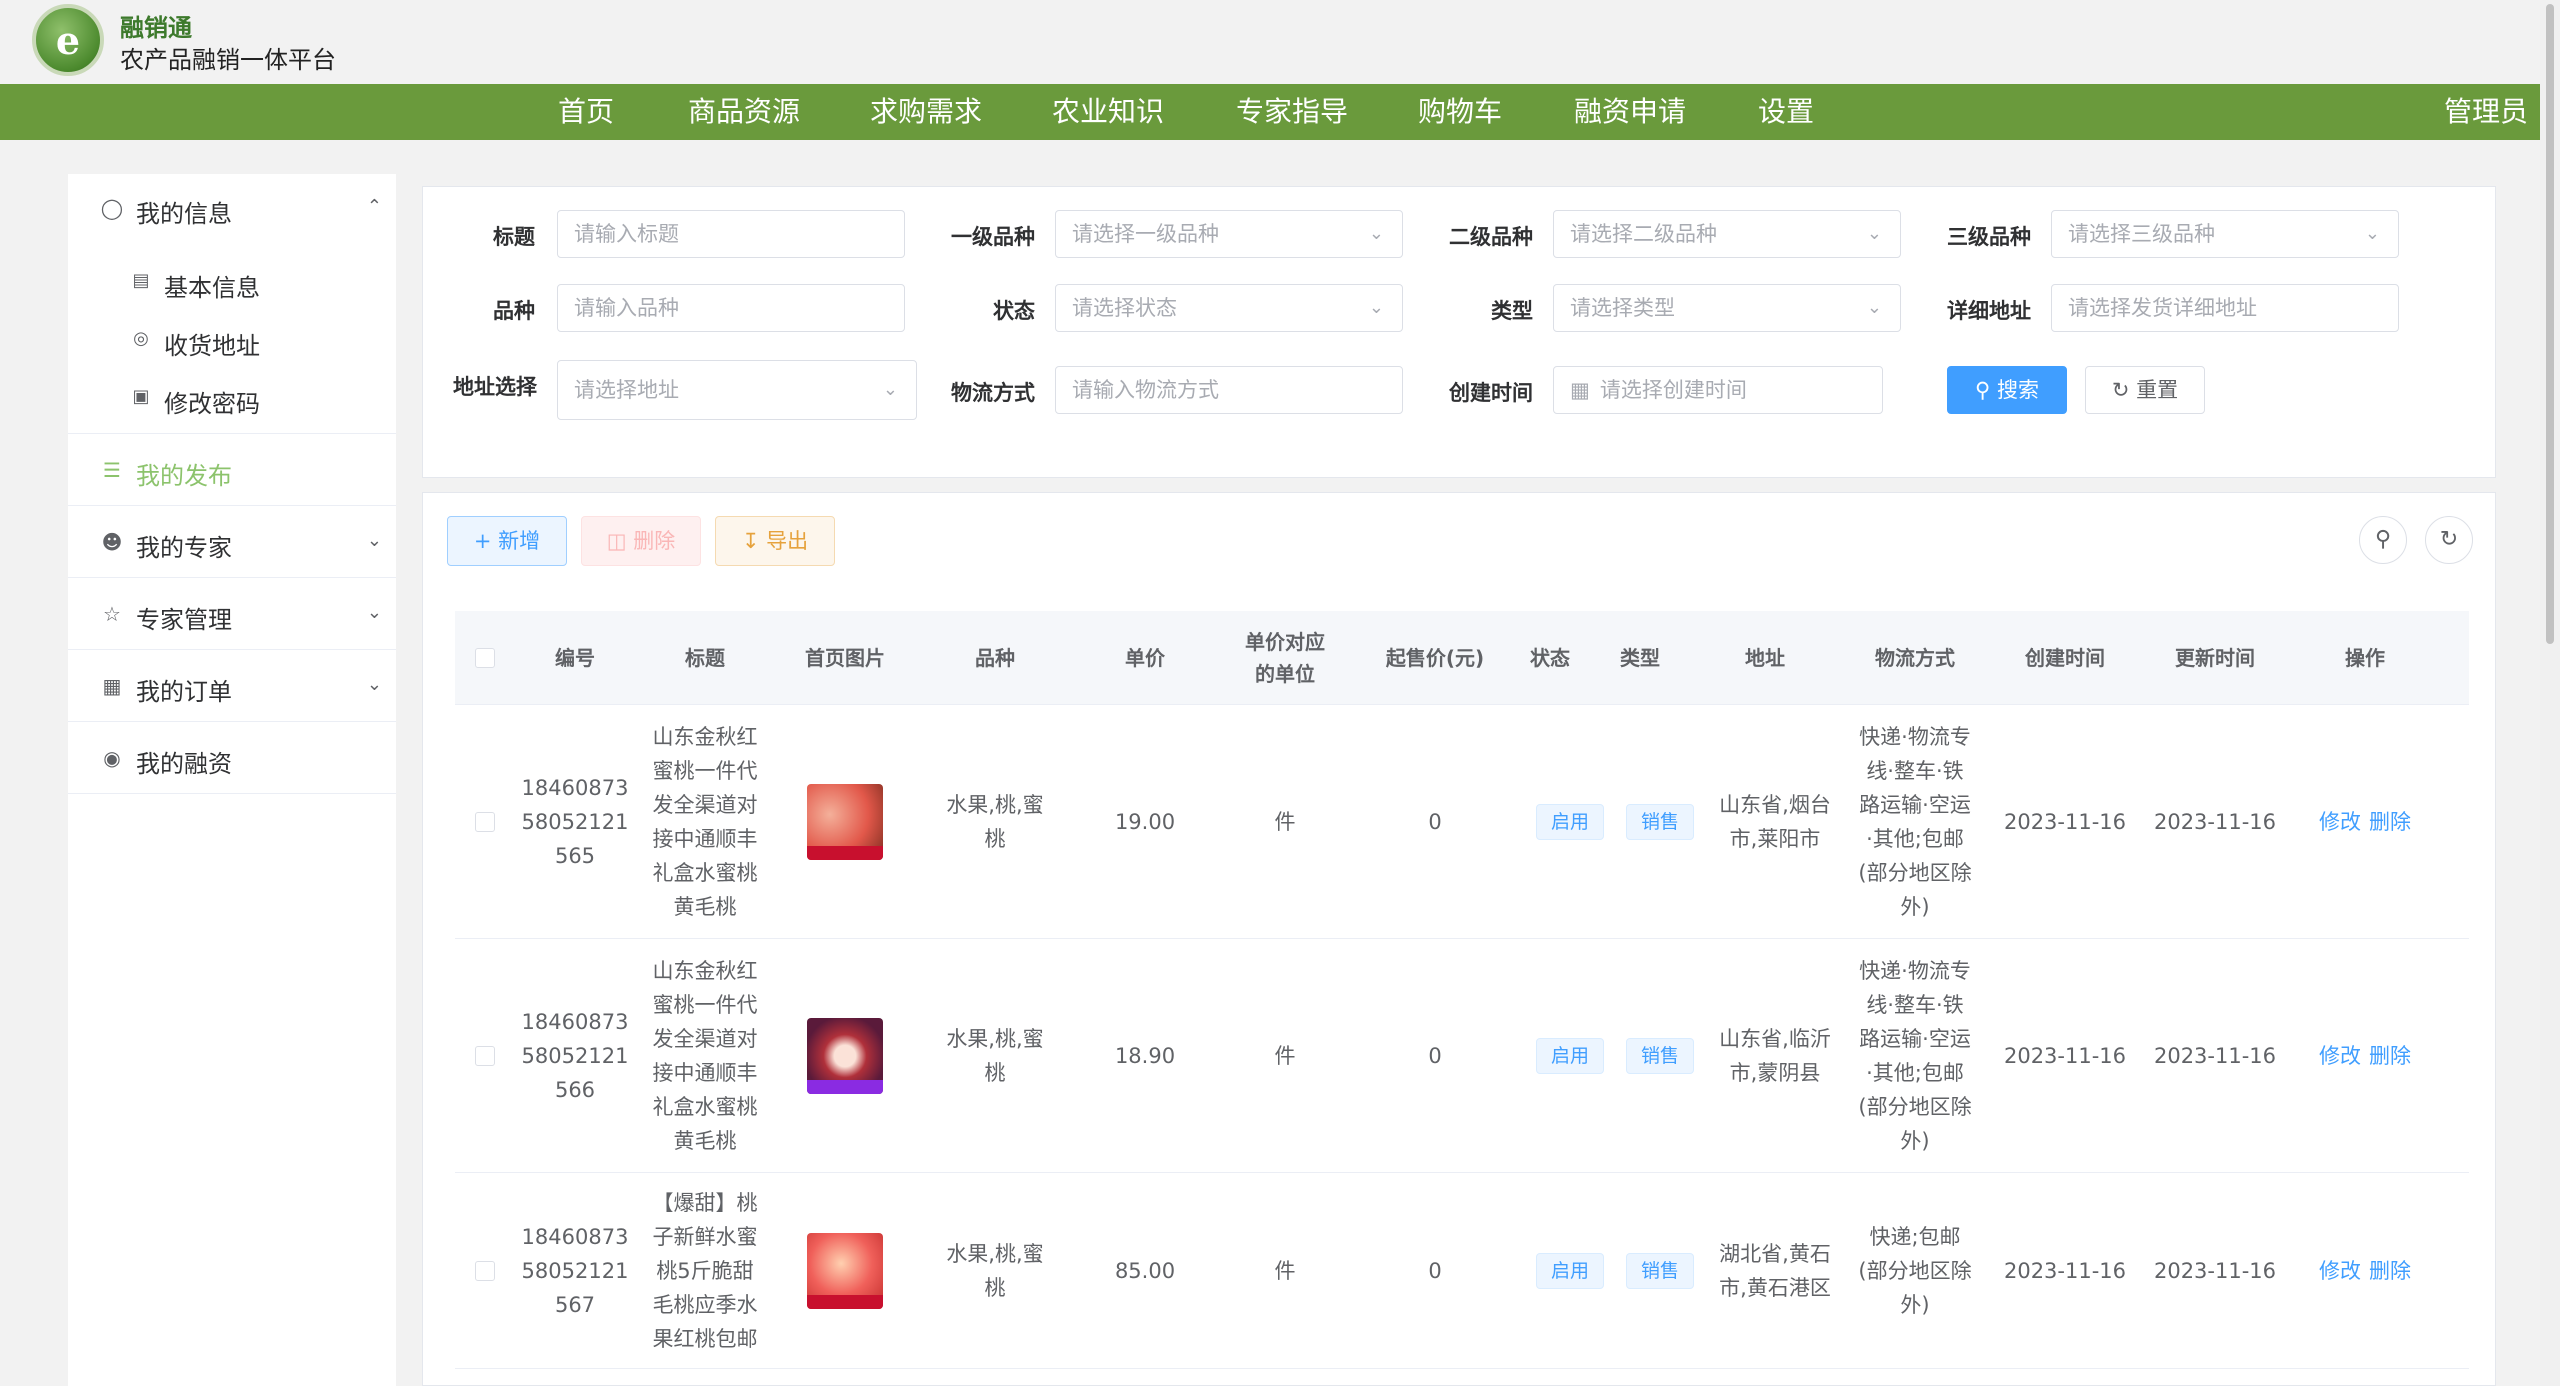 The width and height of the screenshot is (2560, 1386). What do you see at coordinates (2225, 234) in the screenshot?
I see `cat3-select: 请选择三级品种 ⌄` at bounding box center [2225, 234].